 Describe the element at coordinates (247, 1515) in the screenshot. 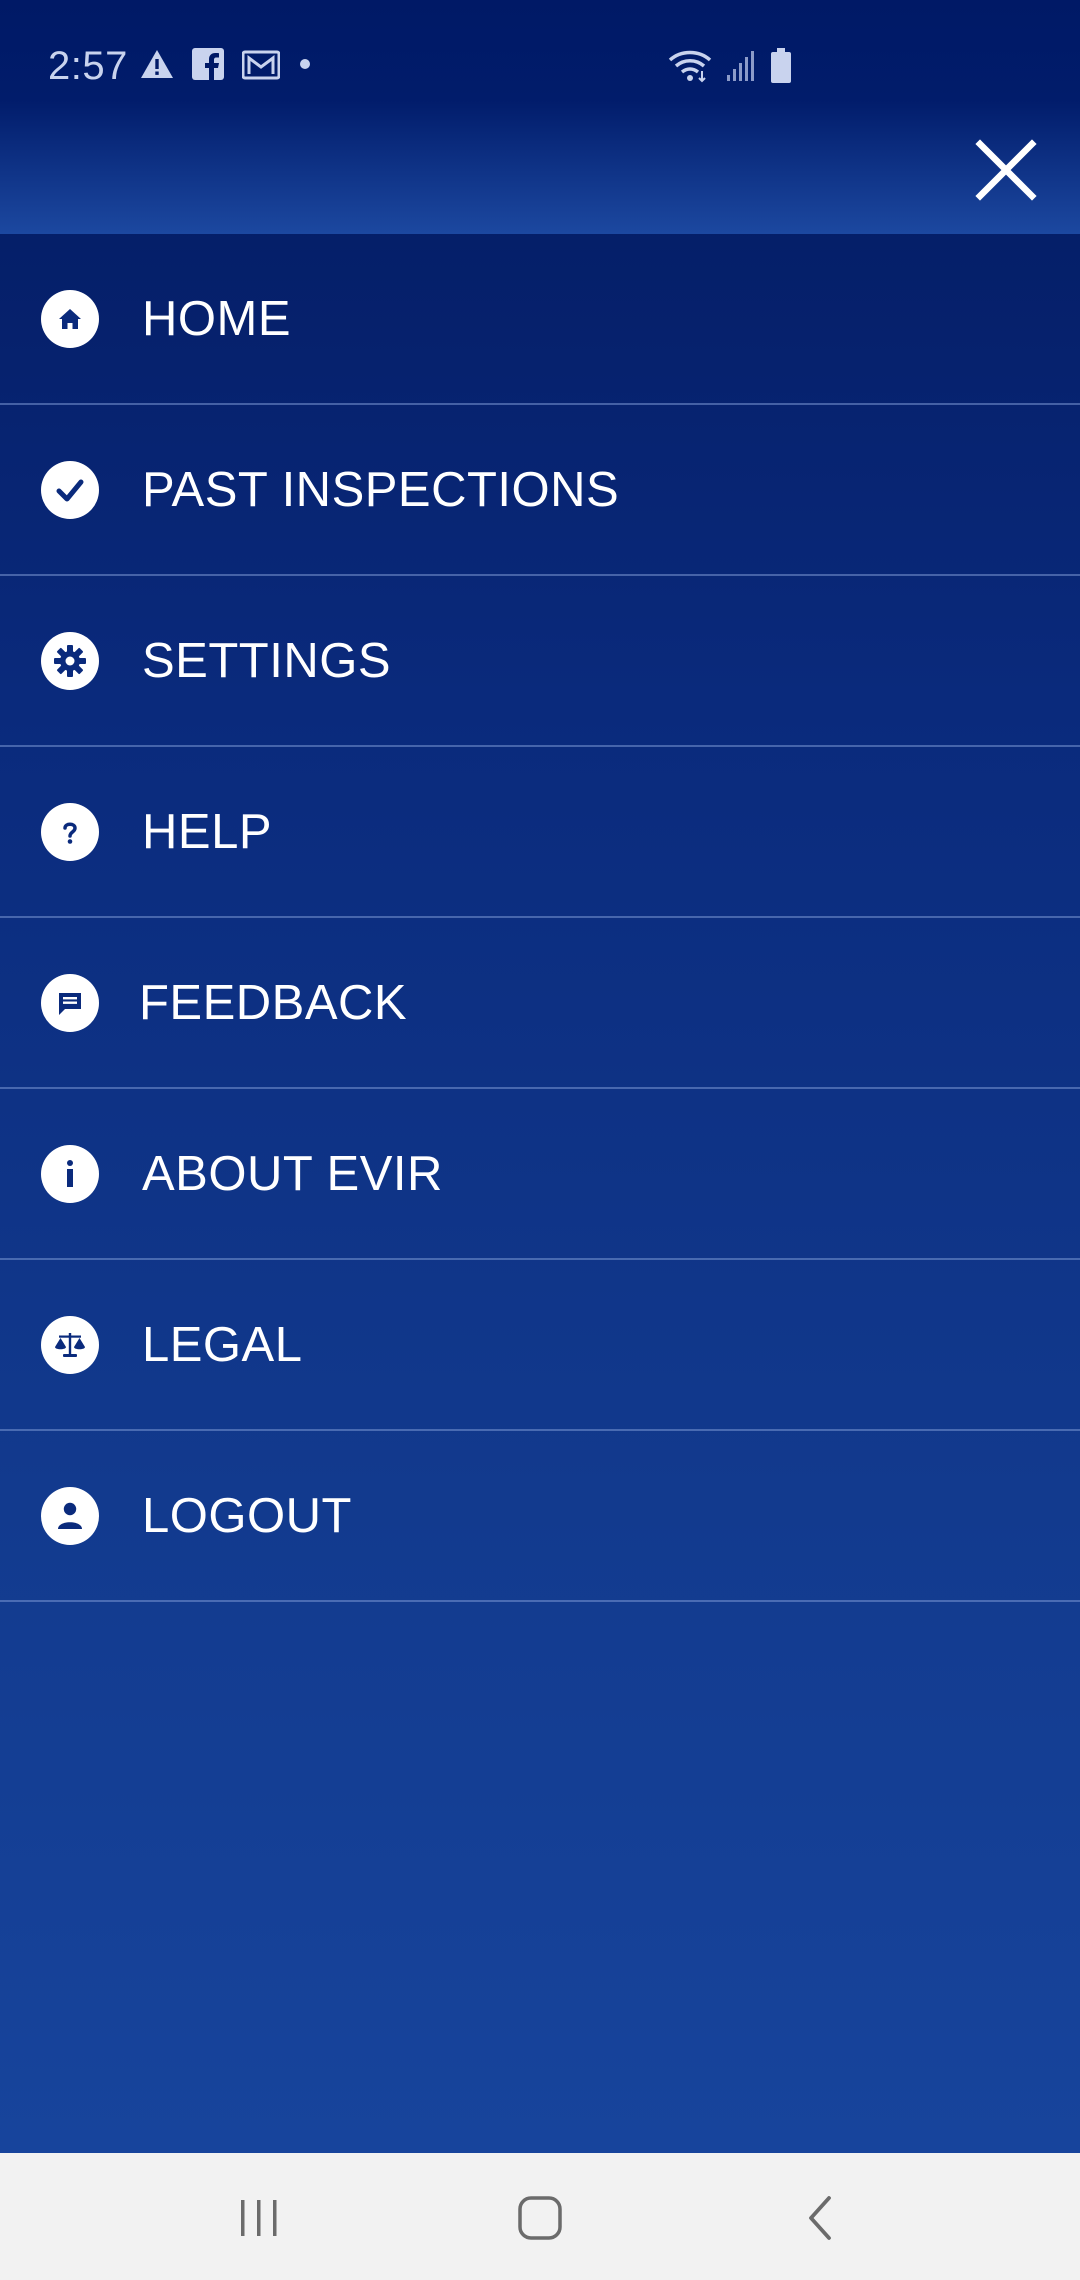

I see `menu-label-logout: LOGOUT` at that location.